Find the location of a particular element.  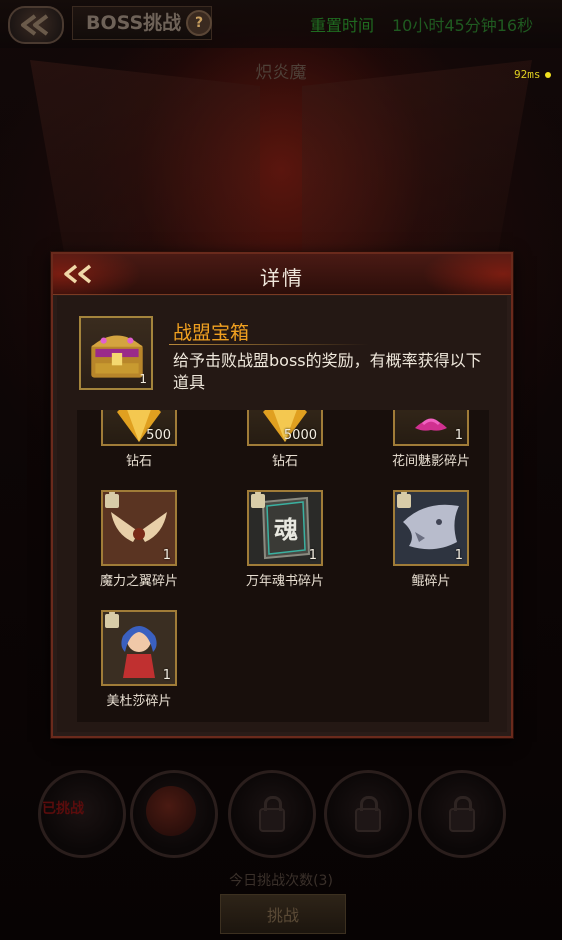

name-divider is located at coordinates (269, 344).